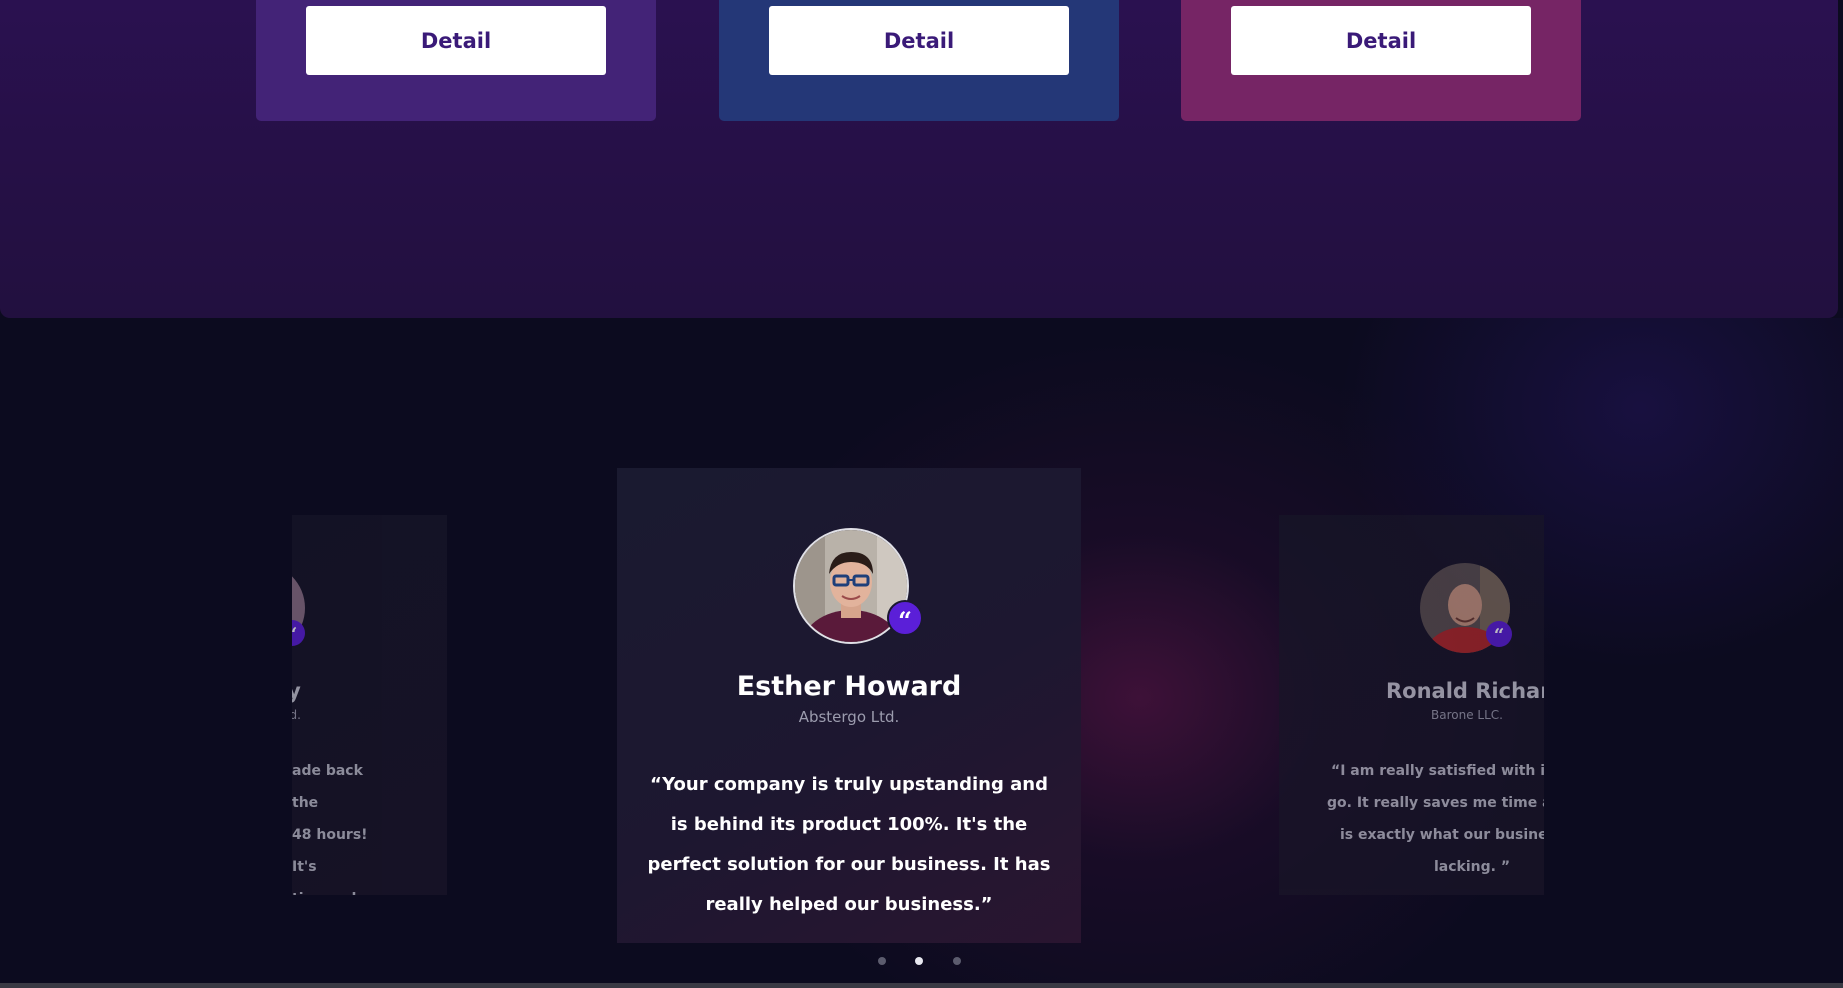 Image resolution: width=1843 pixels, height=988 pixels. What do you see at coordinates (342, 889) in the screenshot?
I see `quote-line: tive and highly` at bounding box center [342, 889].